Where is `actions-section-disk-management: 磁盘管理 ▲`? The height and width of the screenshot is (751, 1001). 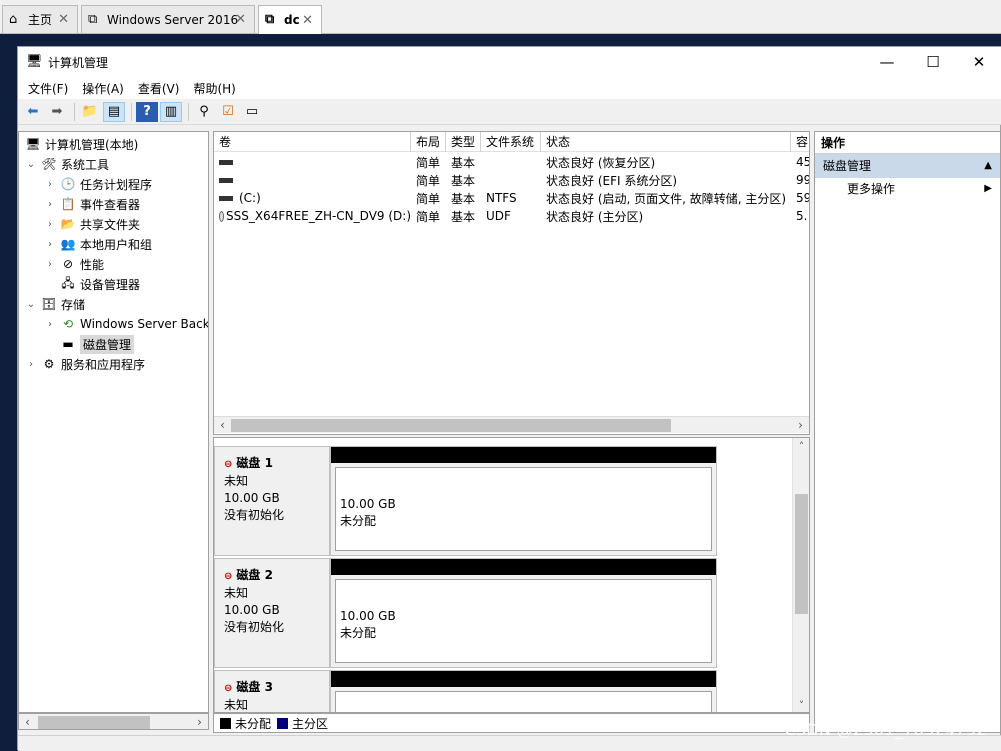
actions-section-disk-management: 磁盘管理 ▲ is located at coordinates (907, 166).